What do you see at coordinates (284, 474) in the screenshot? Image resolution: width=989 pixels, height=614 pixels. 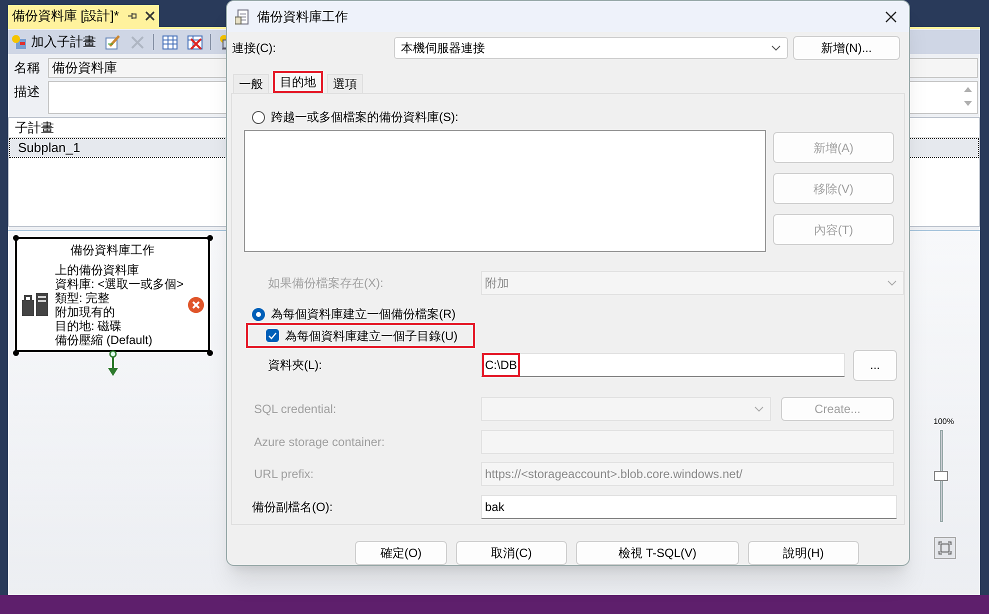 I see `field-label: URL prefix:` at bounding box center [284, 474].